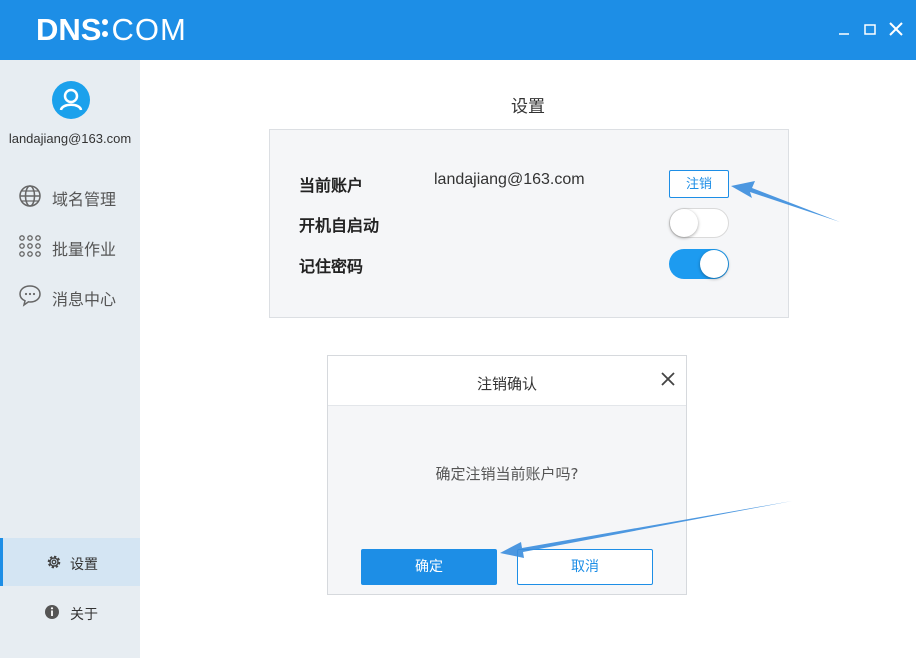 The image size is (916, 658). What do you see at coordinates (339, 225) in the screenshot?
I see `autostart-label: 开机自启动` at bounding box center [339, 225].